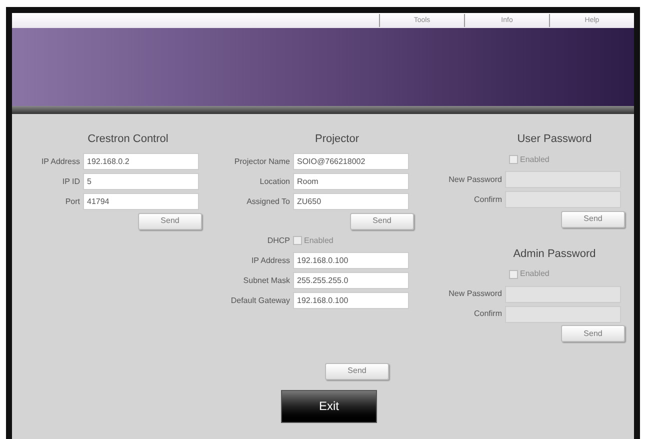 This screenshot has height=439, width=646. What do you see at coordinates (274, 182) in the screenshot?
I see `field-label: Location` at bounding box center [274, 182].